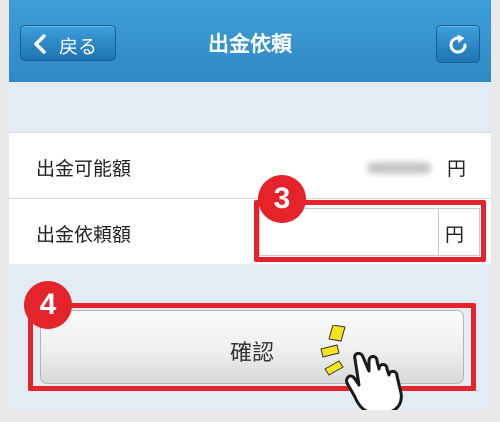 The width and height of the screenshot is (500, 422). Describe the element at coordinates (282, 199) in the screenshot. I see `step3-badge: 3` at that location.